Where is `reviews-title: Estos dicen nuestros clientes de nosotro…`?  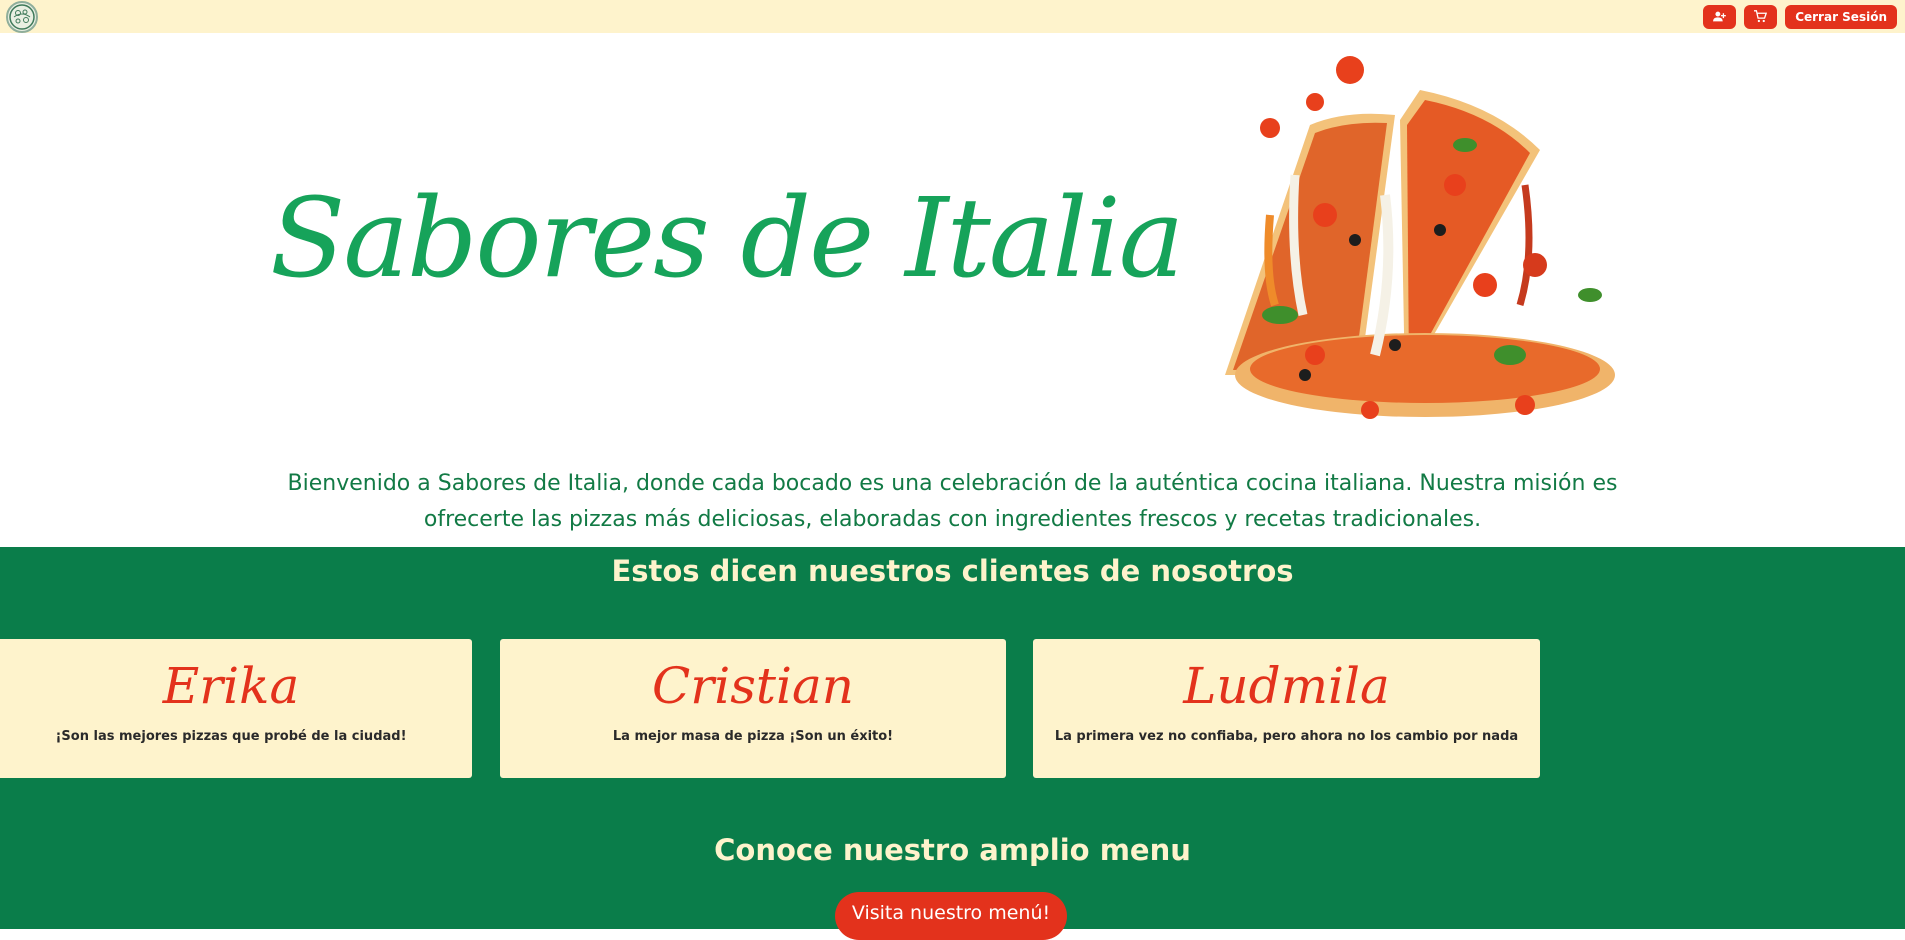 reviews-title: Estos dicen nuestros clientes de nosotro… is located at coordinates (952, 571).